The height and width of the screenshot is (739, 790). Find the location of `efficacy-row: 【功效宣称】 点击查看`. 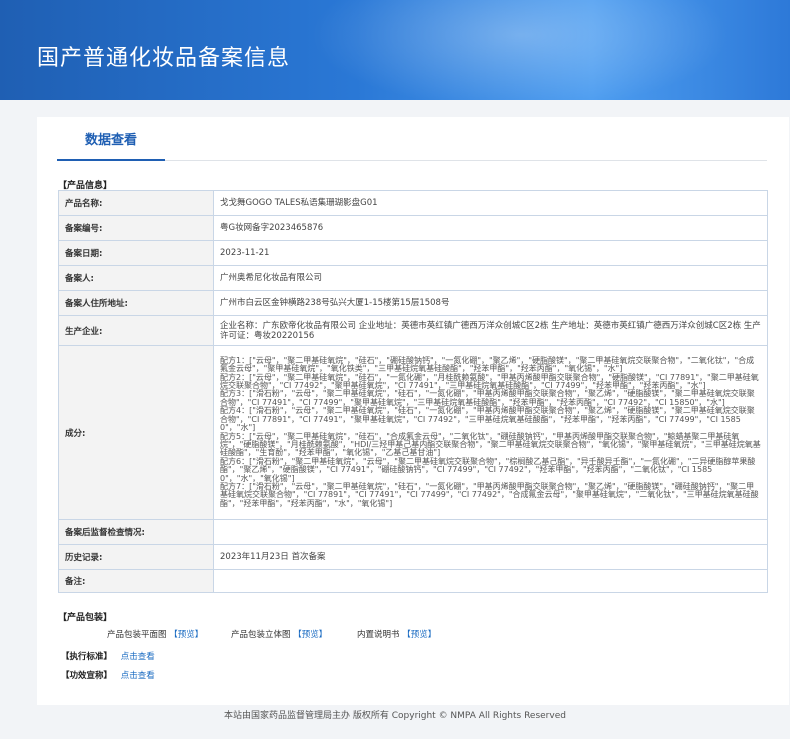

efficacy-row: 【功效宣称】 点击查看 is located at coordinates (108, 675).